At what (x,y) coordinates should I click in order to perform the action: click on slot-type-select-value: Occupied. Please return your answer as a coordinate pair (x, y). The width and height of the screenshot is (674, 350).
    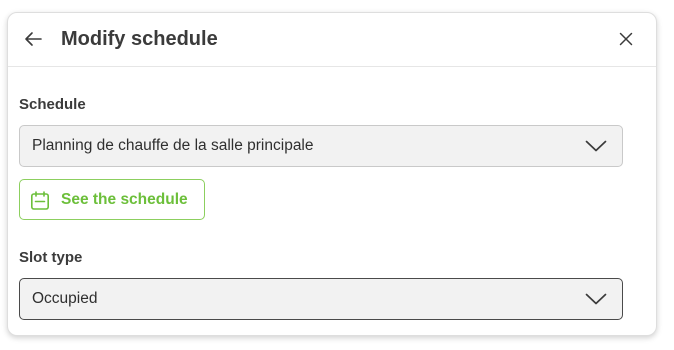
    Looking at the image, I should click on (65, 298).